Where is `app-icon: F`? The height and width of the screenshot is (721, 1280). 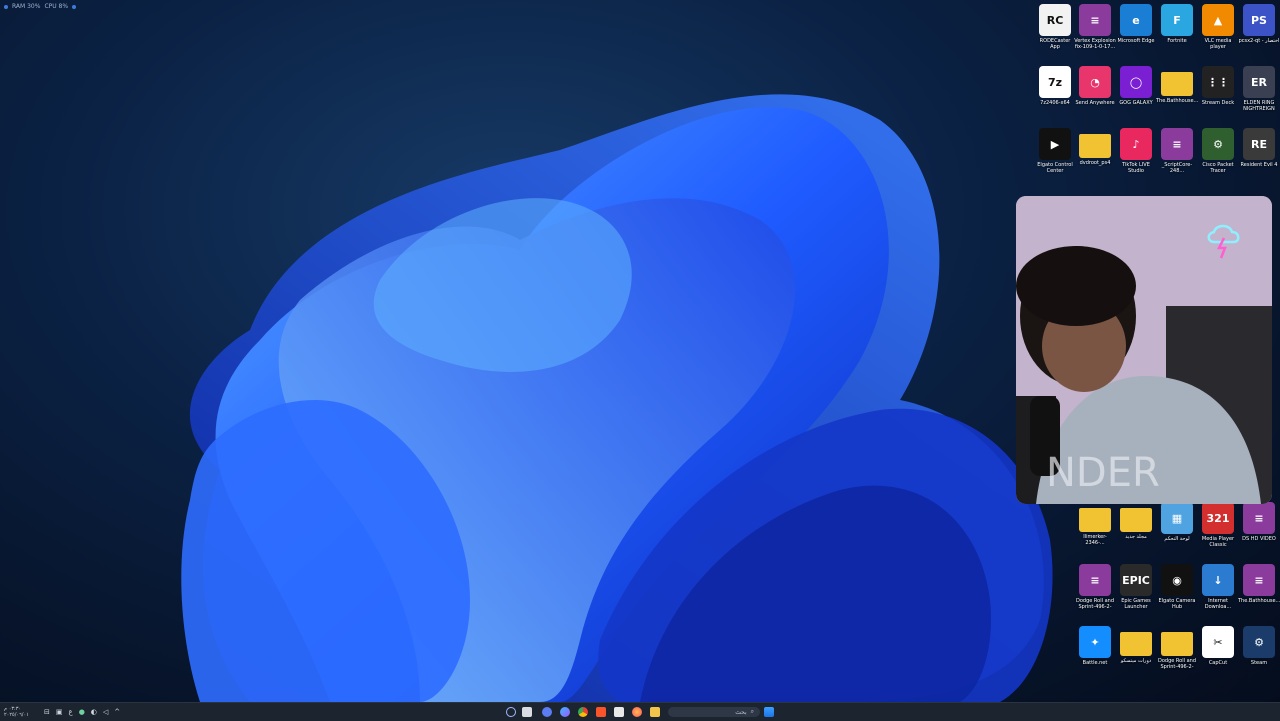 app-icon: F is located at coordinates (1177, 20).